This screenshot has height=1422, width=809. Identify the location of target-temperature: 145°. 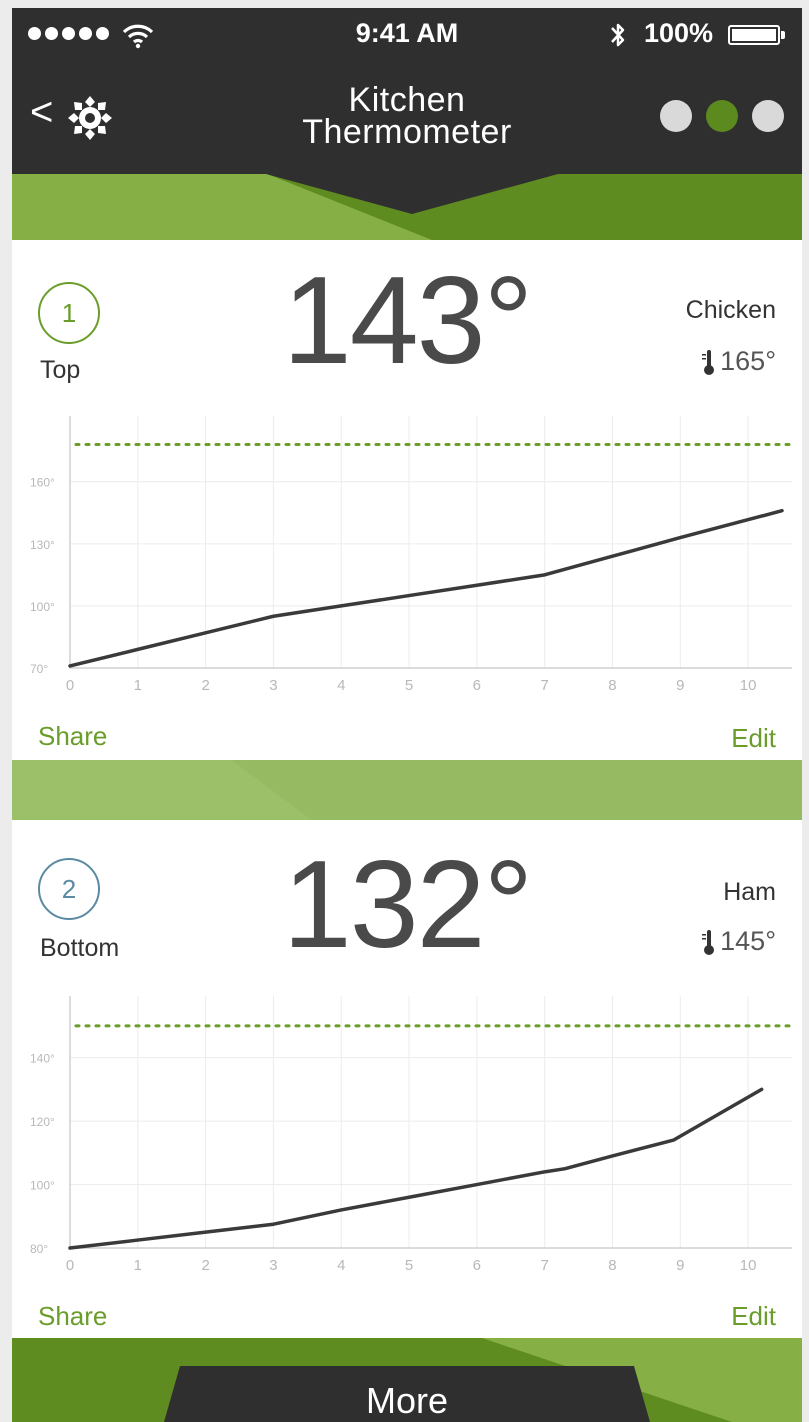
(739, 941).